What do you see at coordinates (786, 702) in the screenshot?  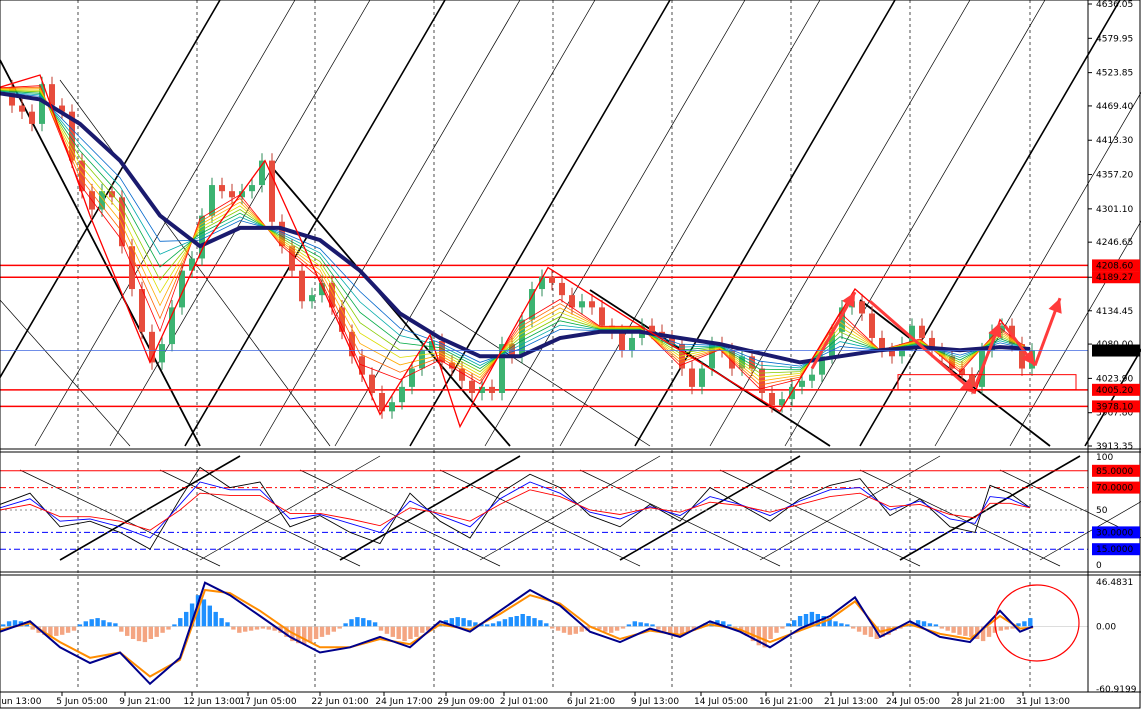 I see `time-tick-label: 16 Jul 21:00` at bounding box center [786, 702].